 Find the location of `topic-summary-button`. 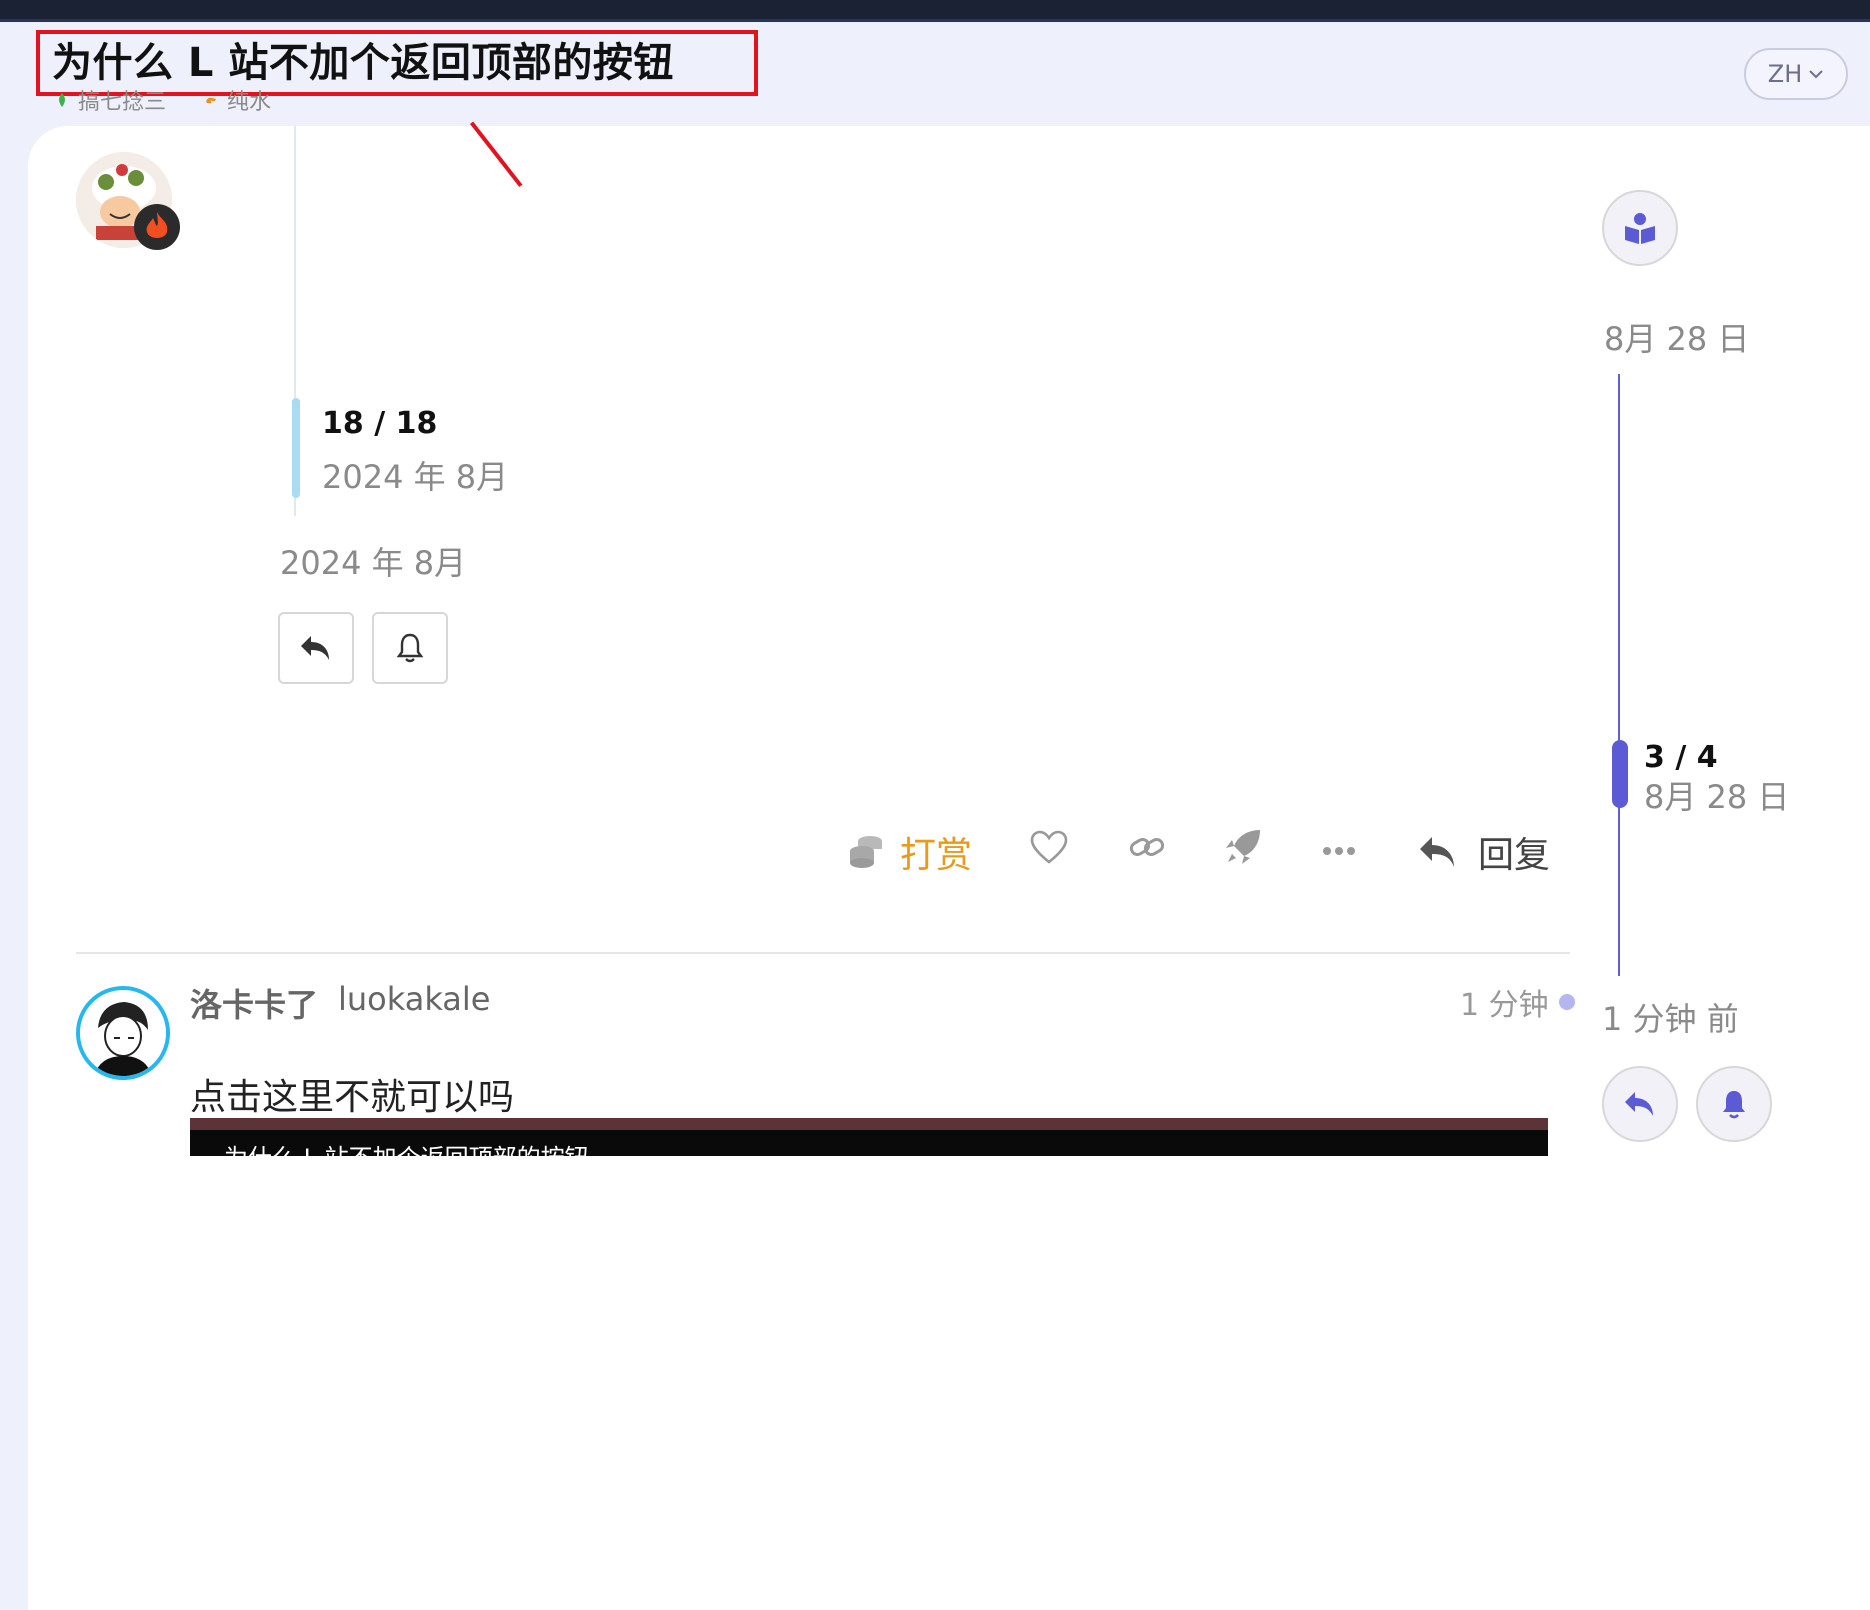

topic-summary-button is located at coordinates (1640, 228).